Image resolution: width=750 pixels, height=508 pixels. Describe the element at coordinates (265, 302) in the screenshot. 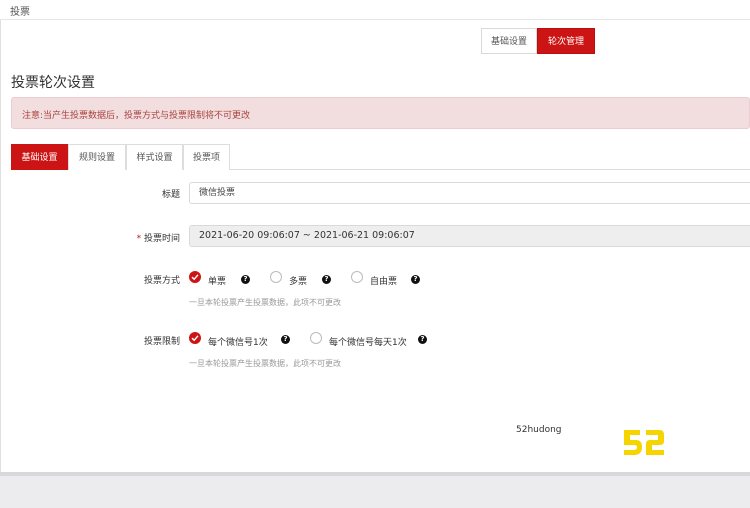

I see `method-hint: 一旦本轮投票产生投票数据，此项不可更改` at that location.